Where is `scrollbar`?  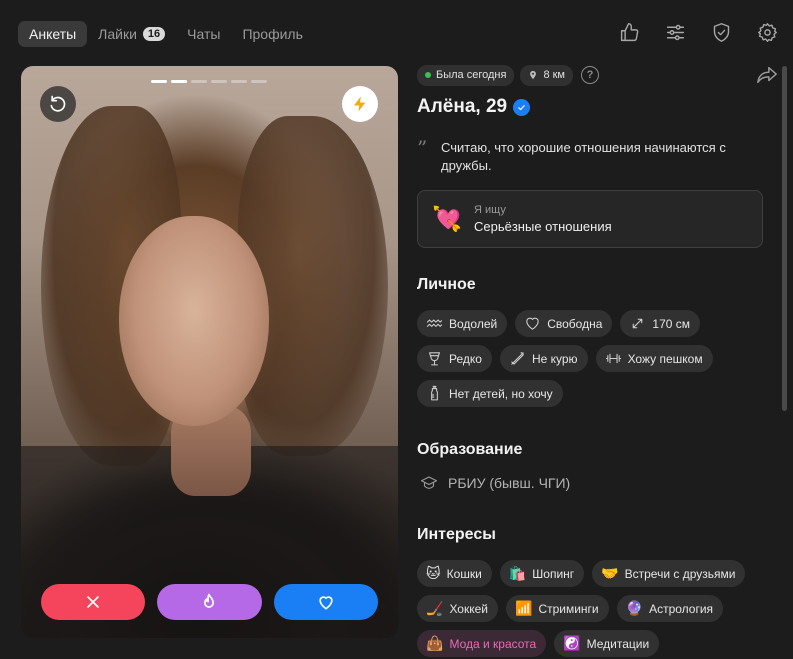 scrollbar is located at coordinates (784, 238).